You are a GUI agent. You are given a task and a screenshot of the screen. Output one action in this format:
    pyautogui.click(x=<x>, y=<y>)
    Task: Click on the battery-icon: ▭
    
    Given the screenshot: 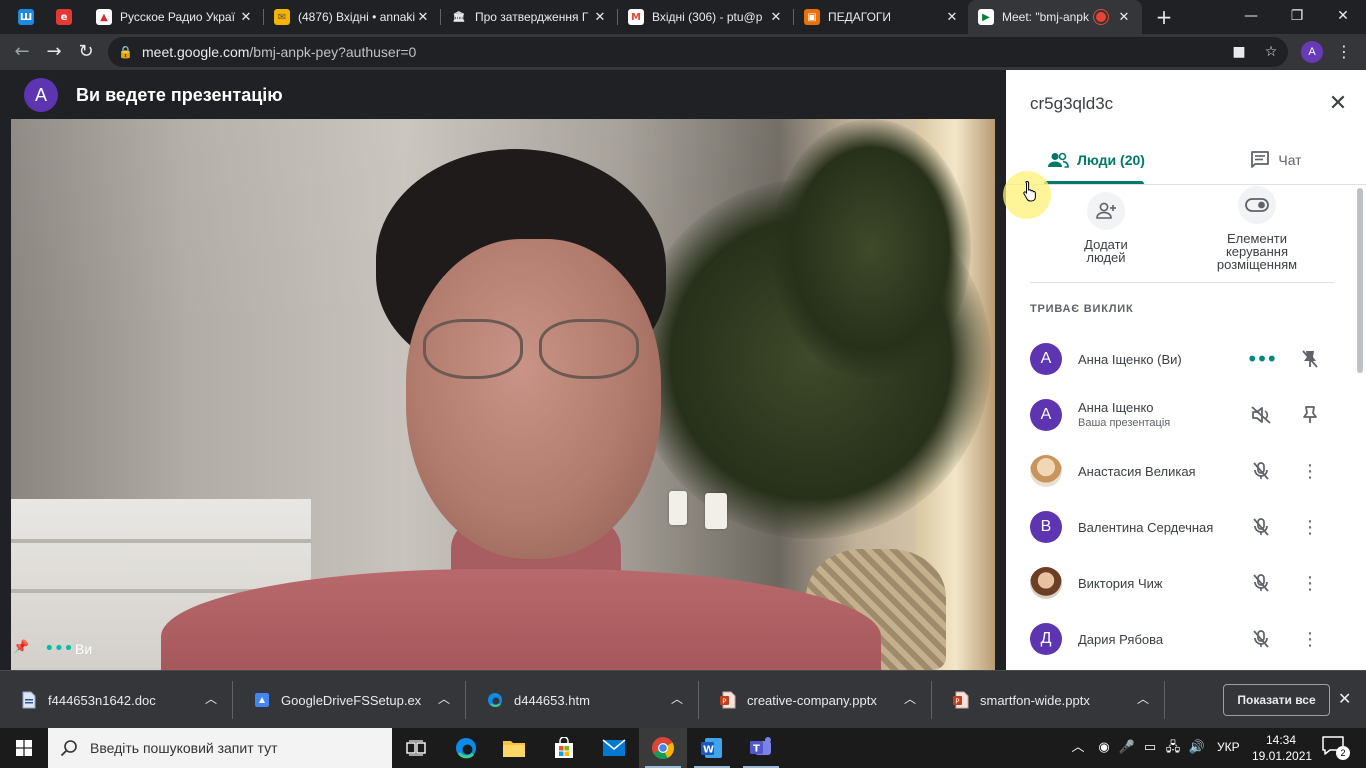 What is the action you would take?
    pyautogui.click(x=1150, y=748)
    